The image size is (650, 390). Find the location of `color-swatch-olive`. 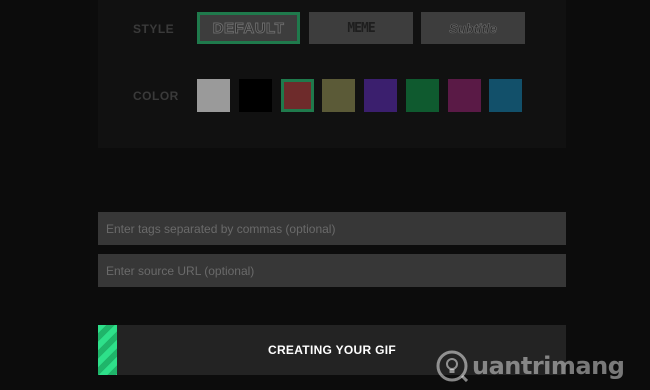

color-swatch-olive is located at coordinates (338, 95).